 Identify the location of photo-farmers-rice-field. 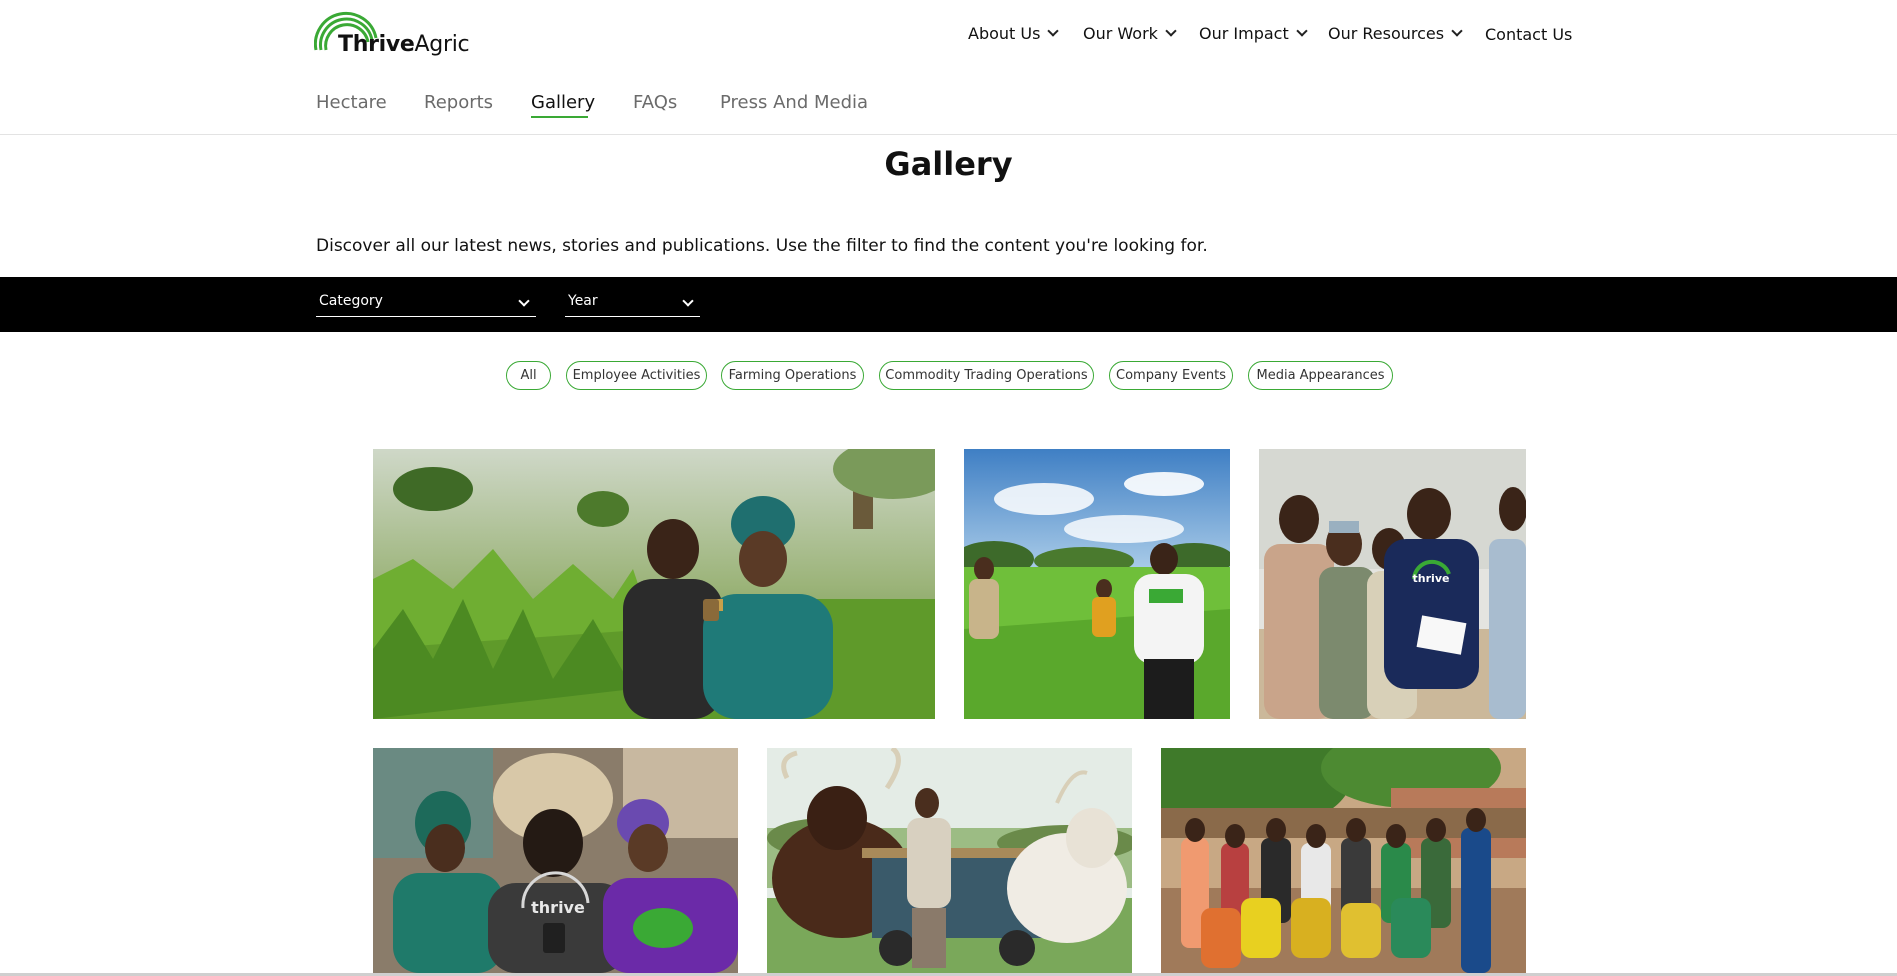
(1097, 584).